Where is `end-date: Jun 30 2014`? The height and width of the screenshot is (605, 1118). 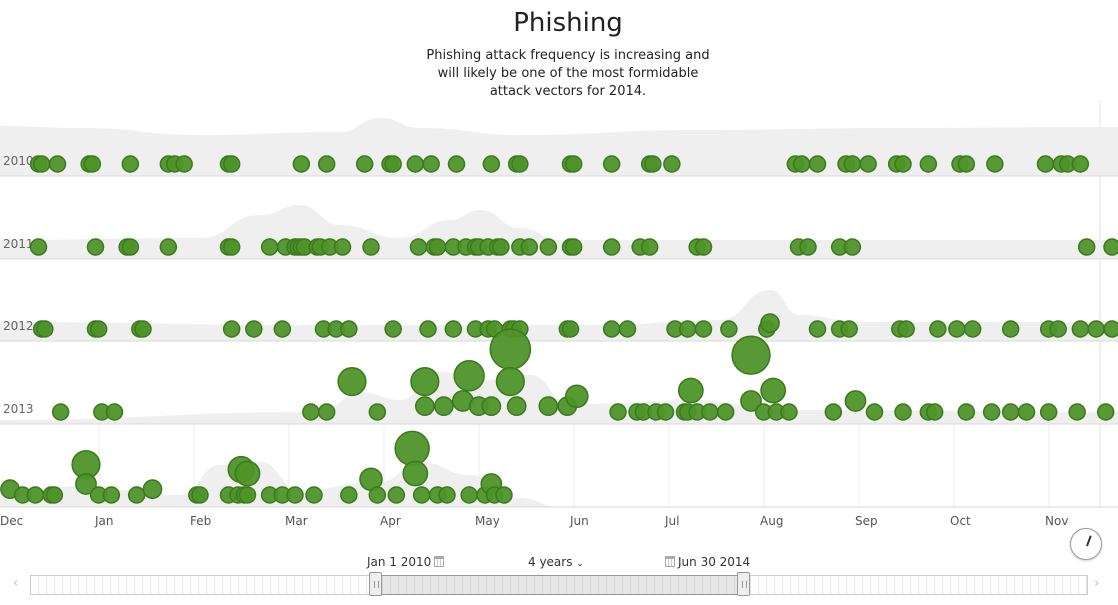
end-date: Jun 30 2014 is located at coordinates (714, 562).